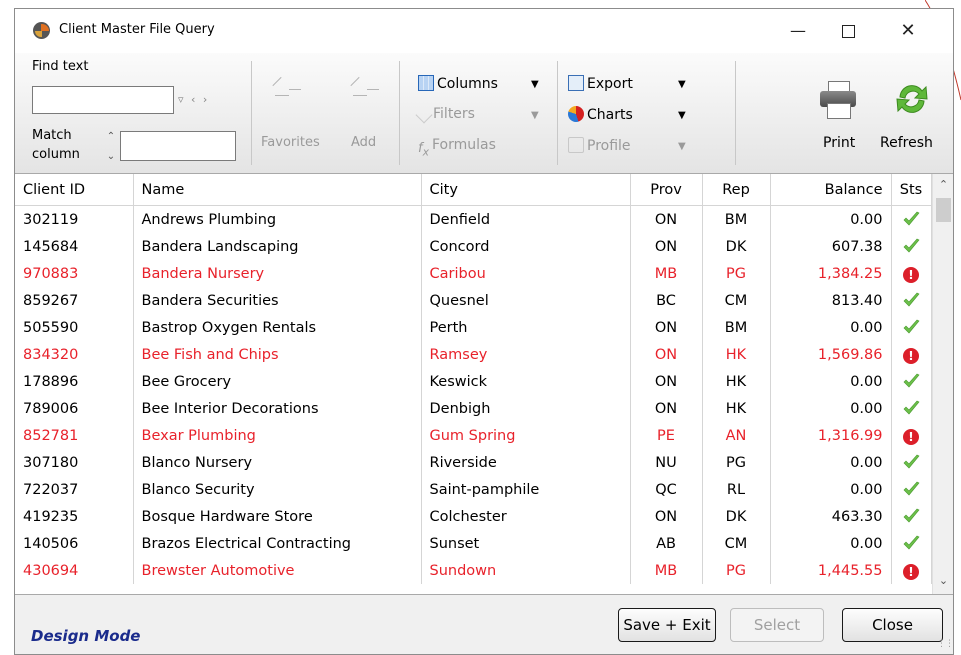 This screenshot has height=655, width=961. Describe the element at coordinates (526, 219) in the screenshot. I see `city-cell: Denfield` at that location.